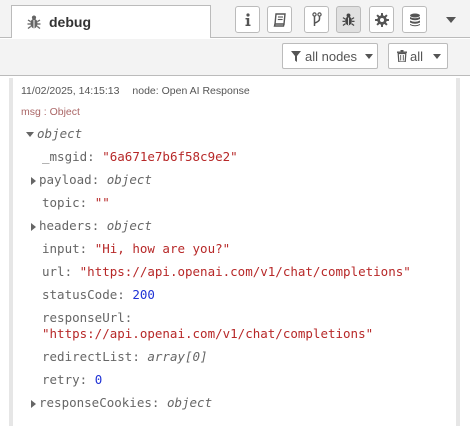 This screenshot has width=470, height=426. I want to click on property-row-redirectlist: redirectList: array[0], so click(125, 357).